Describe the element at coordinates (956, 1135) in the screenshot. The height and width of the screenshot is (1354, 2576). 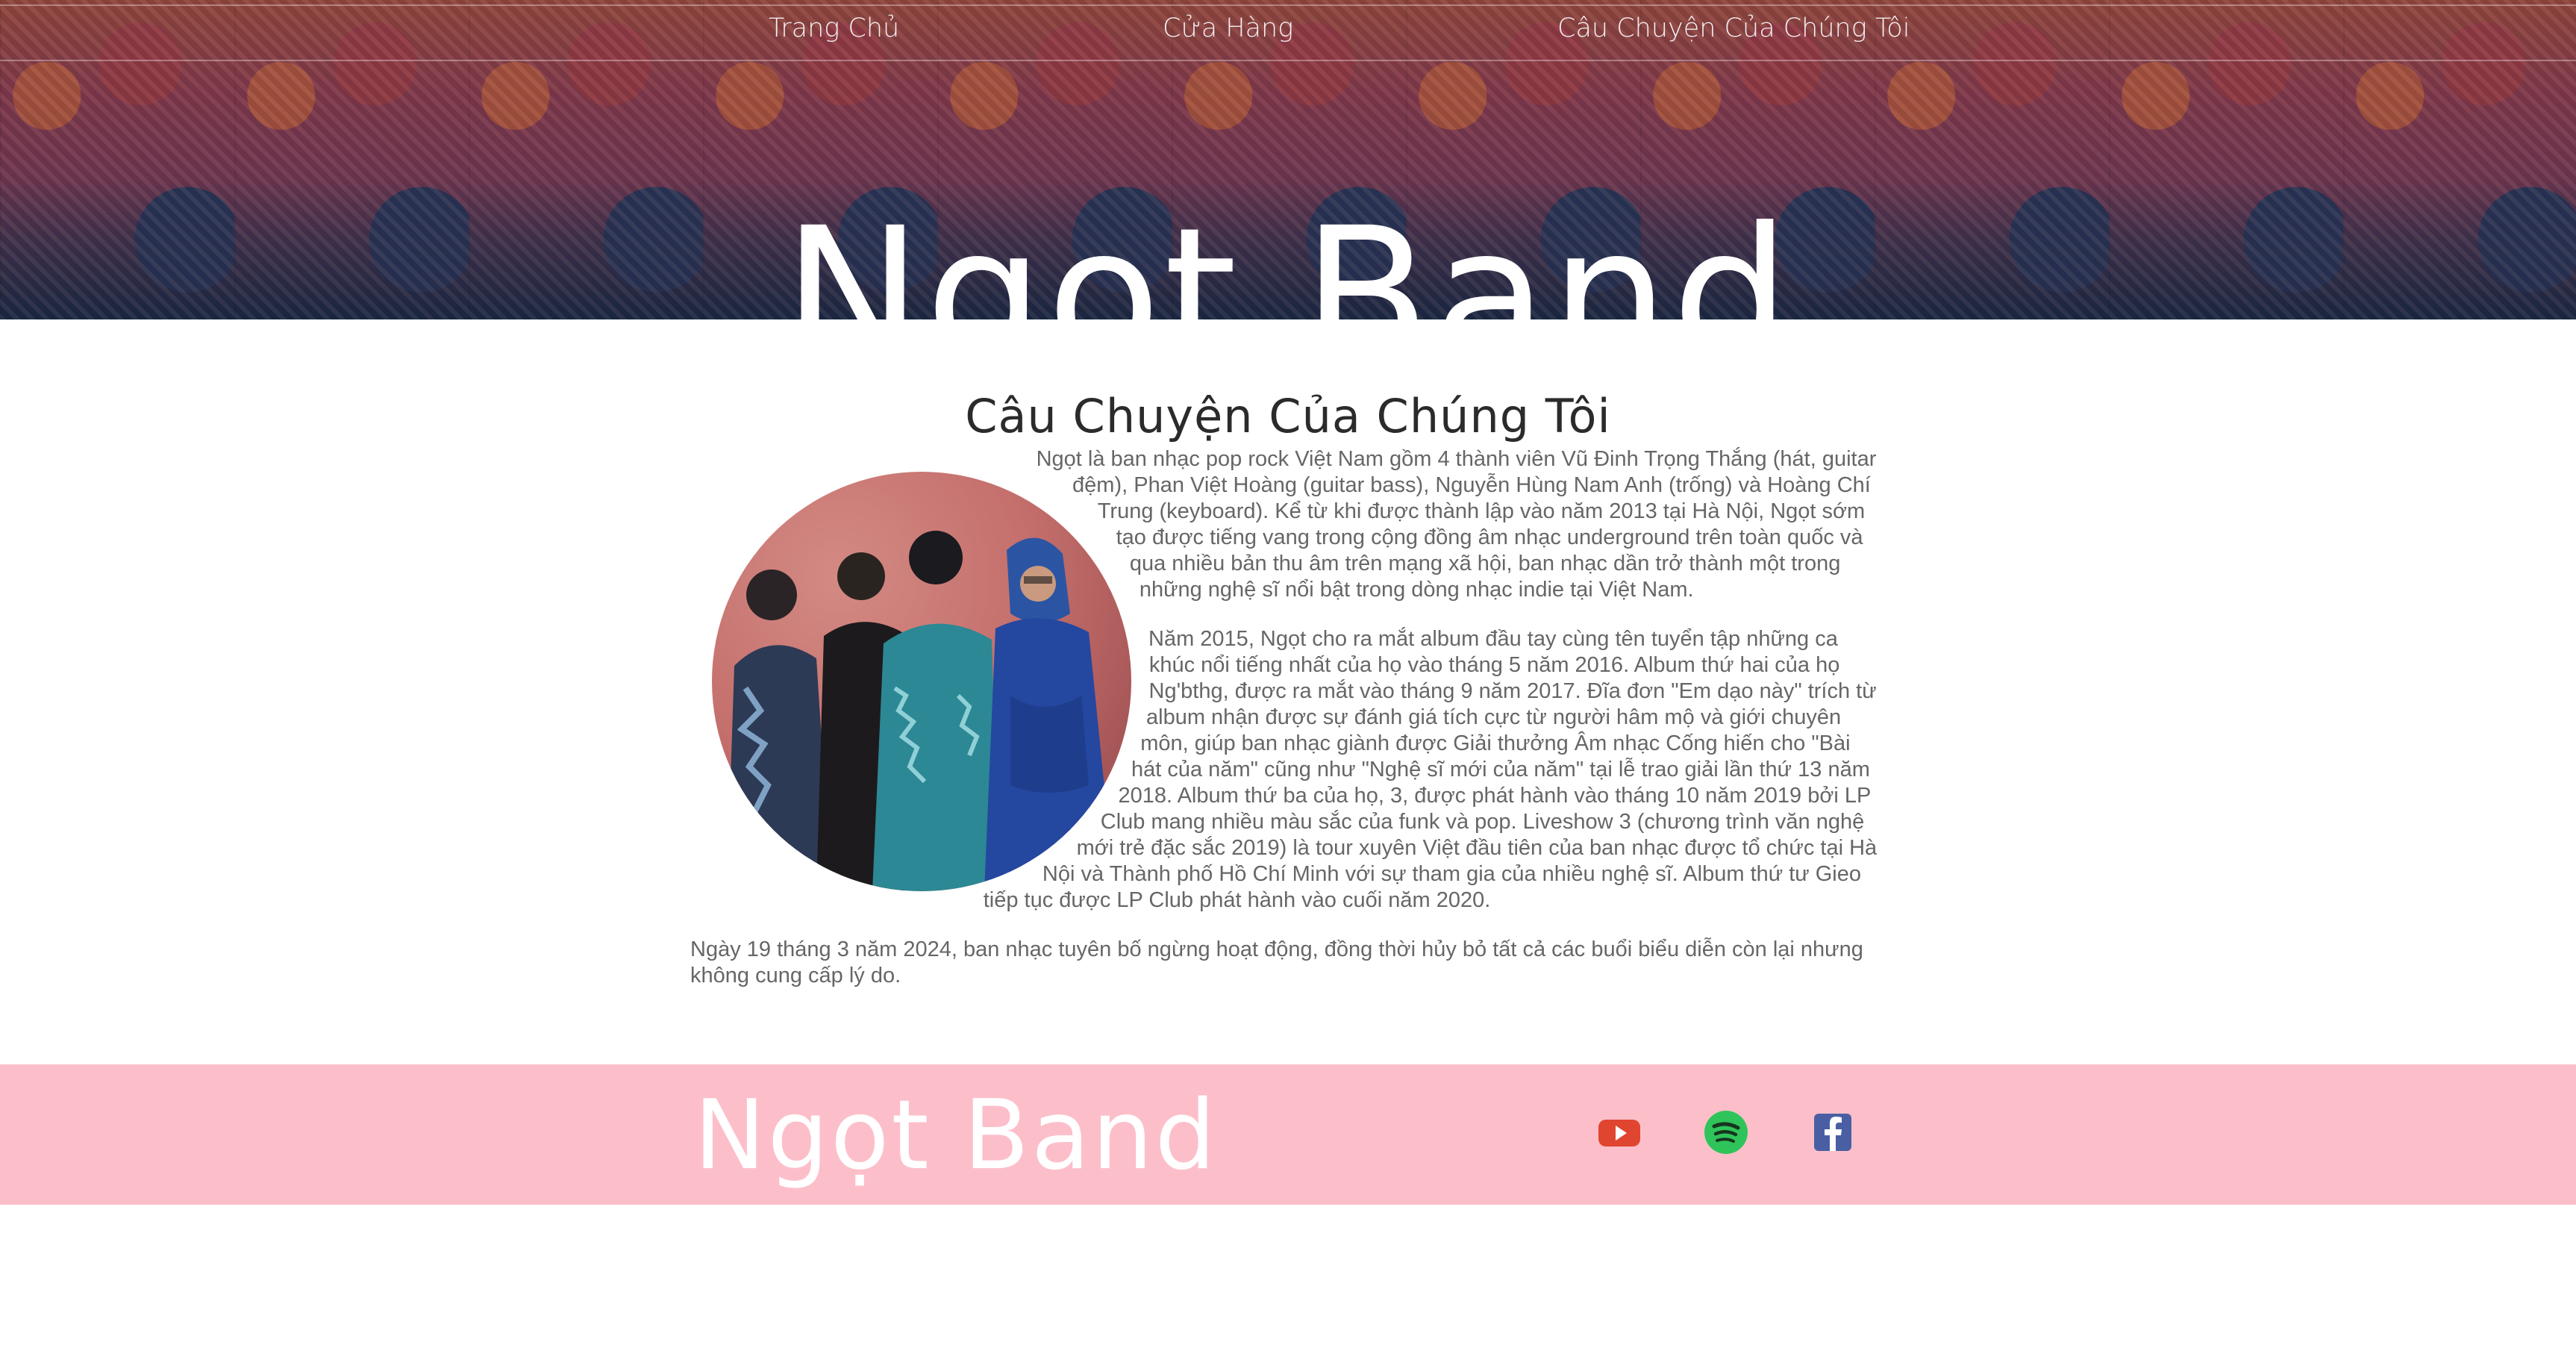
I see `footer-brand: Ngọt Band` at that location.